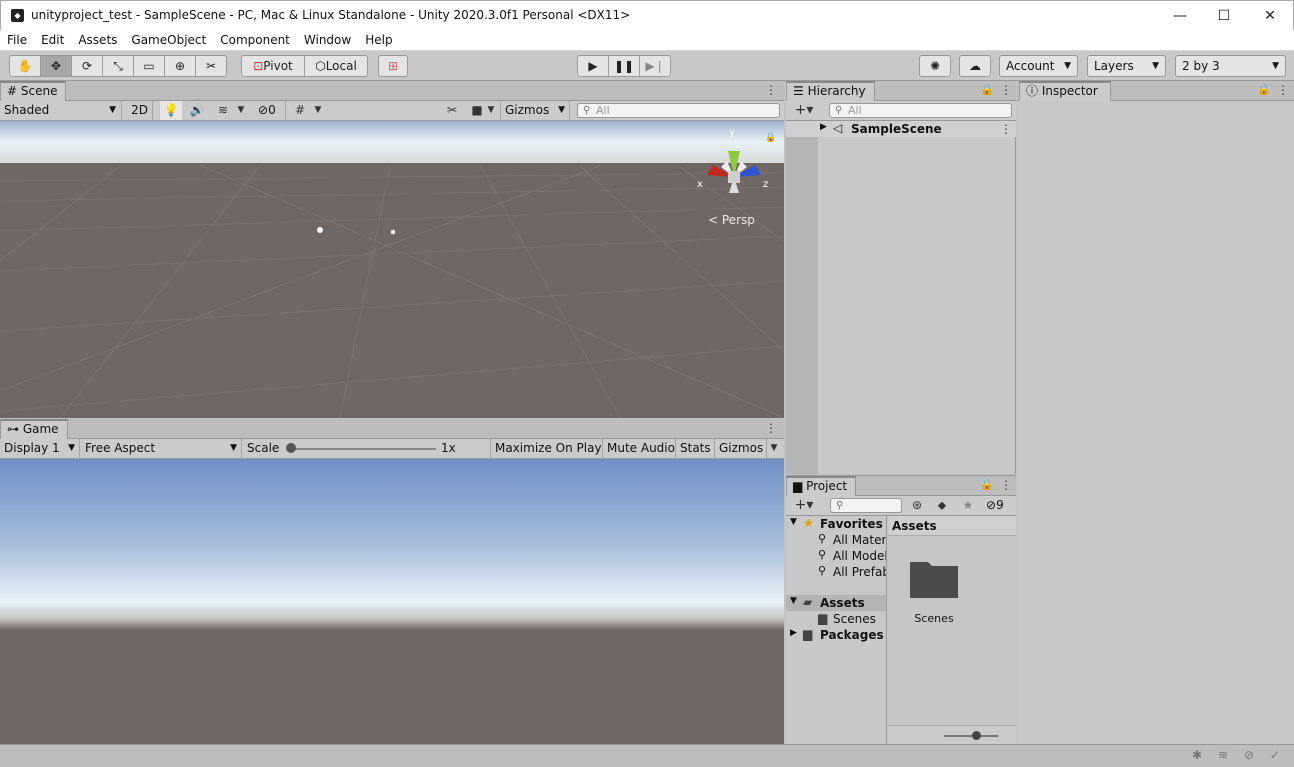 The image size is (1294, 767). I want to click on scene-row-menu-icon: ⋮, so click(1006, 129).